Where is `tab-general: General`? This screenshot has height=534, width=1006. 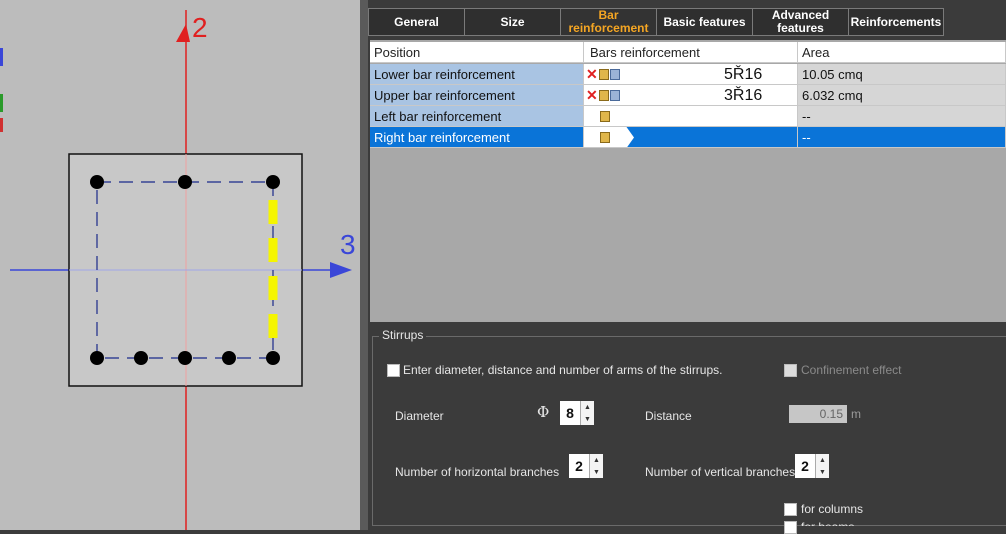 tab-general: General is located at coordinates (416, 22).